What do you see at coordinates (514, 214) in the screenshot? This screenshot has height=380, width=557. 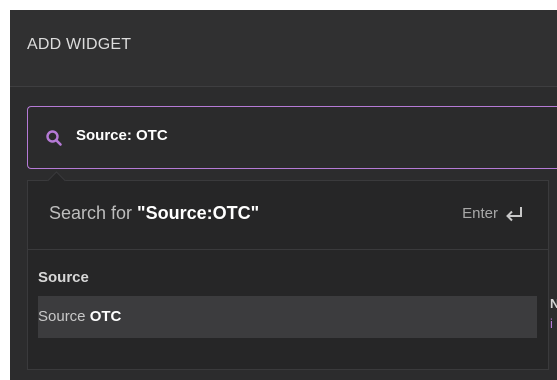 I see `enter-return-icon` at bounding box center [514, 214].